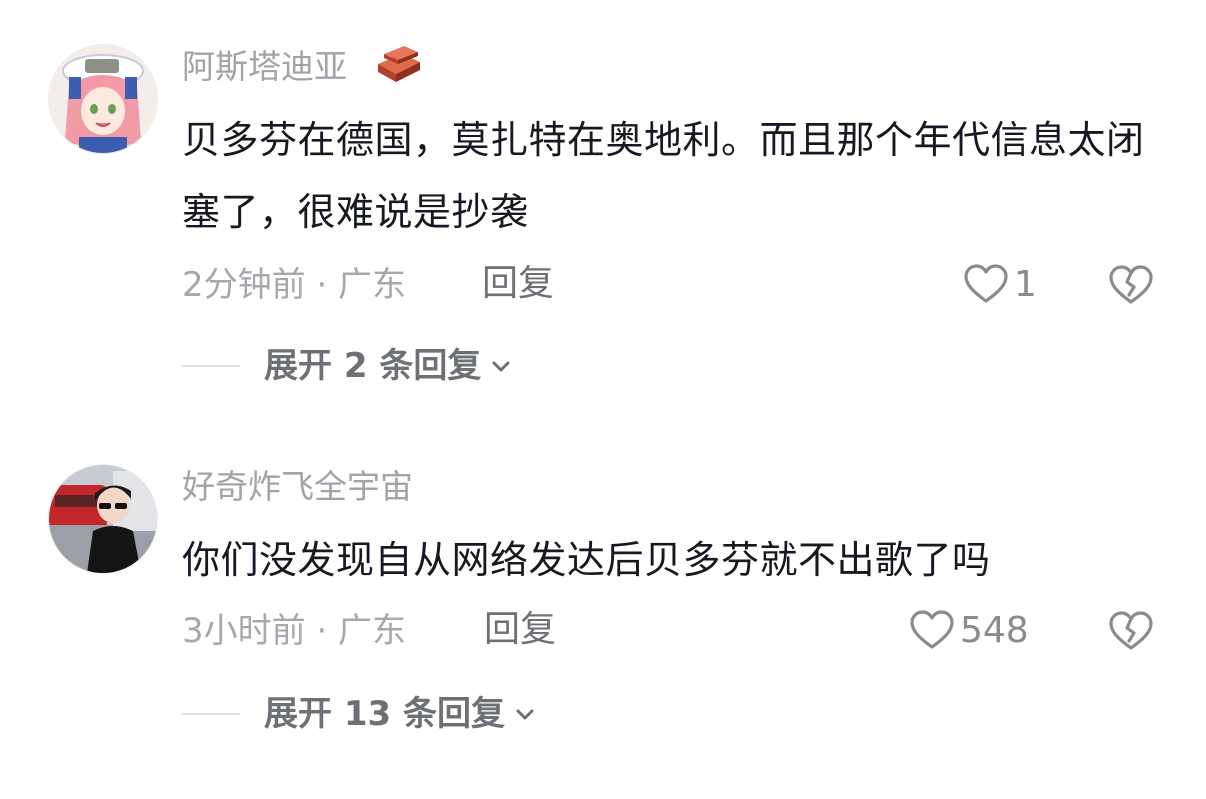 This screenshot has height=799, width=1206. What do you see at coordinates (297, 486) in the screenshot?
I see `username: 好奇炸飞全宇宙` at bounding box center [297, 486].